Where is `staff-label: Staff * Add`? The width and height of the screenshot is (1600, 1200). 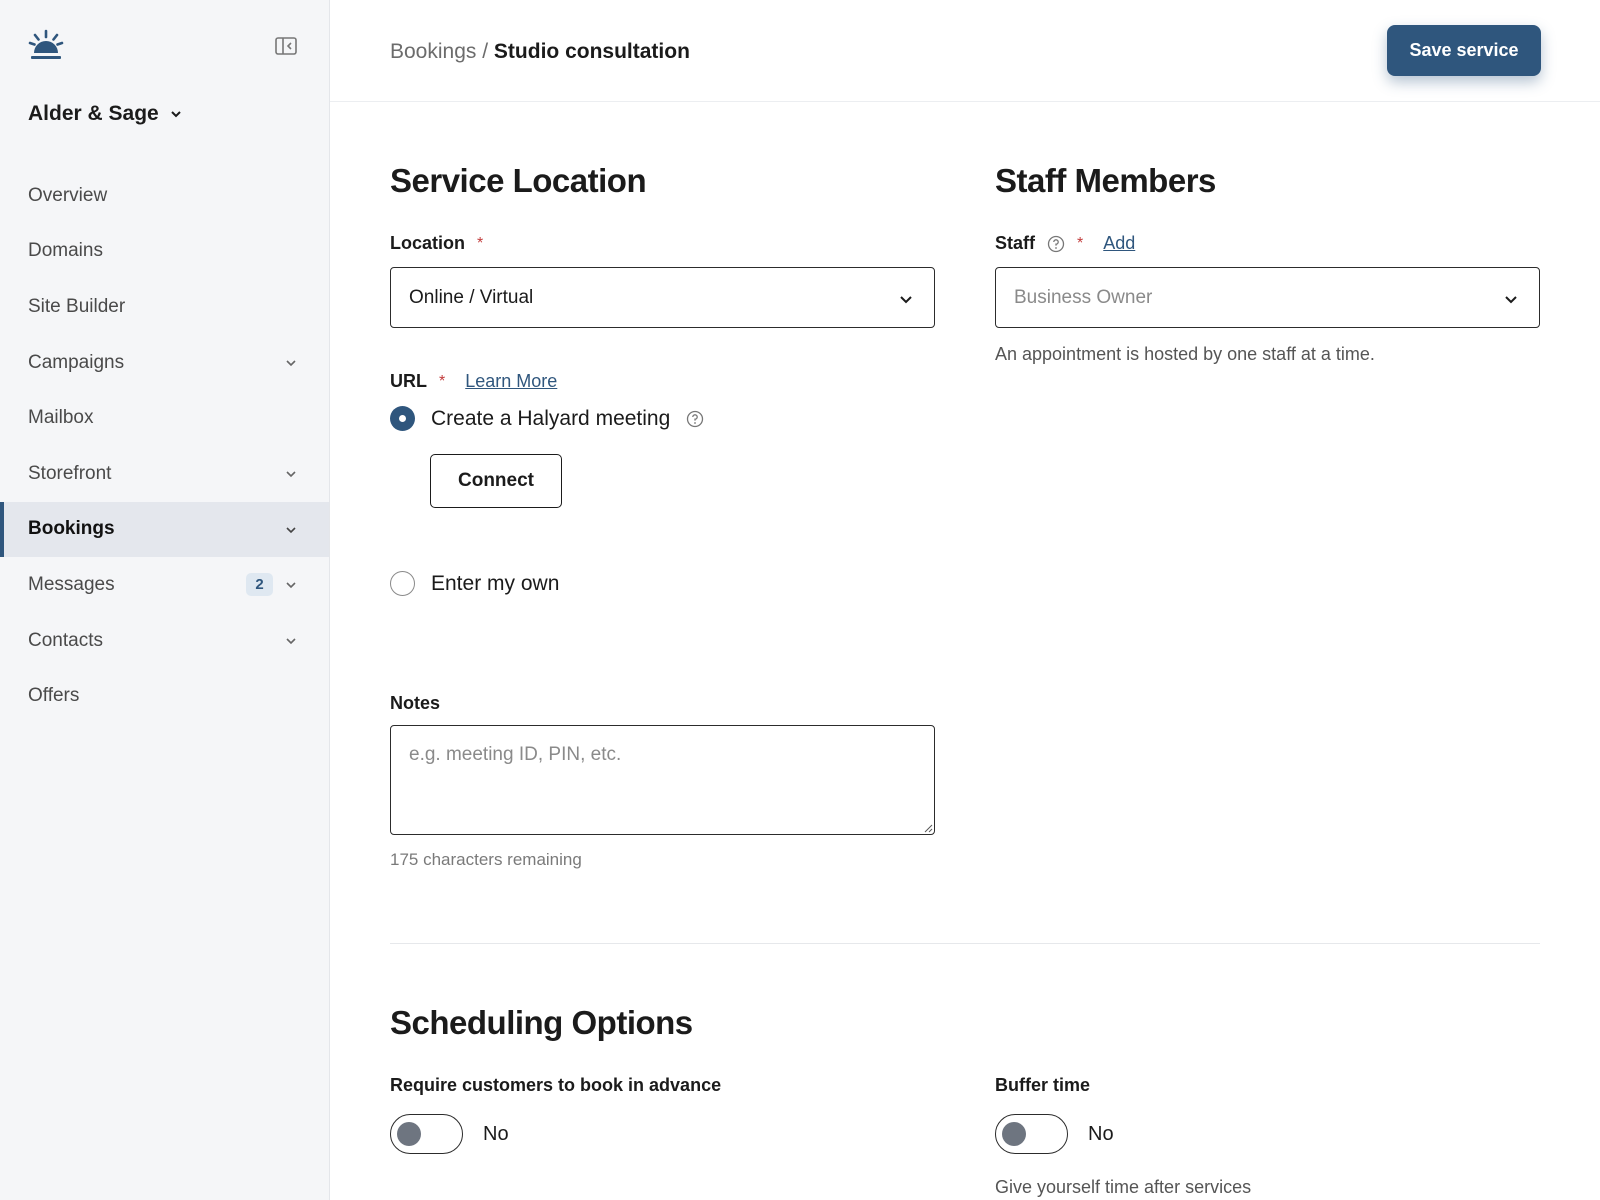
staff-label: Staff * Add is located at coordinates (1065, 243).